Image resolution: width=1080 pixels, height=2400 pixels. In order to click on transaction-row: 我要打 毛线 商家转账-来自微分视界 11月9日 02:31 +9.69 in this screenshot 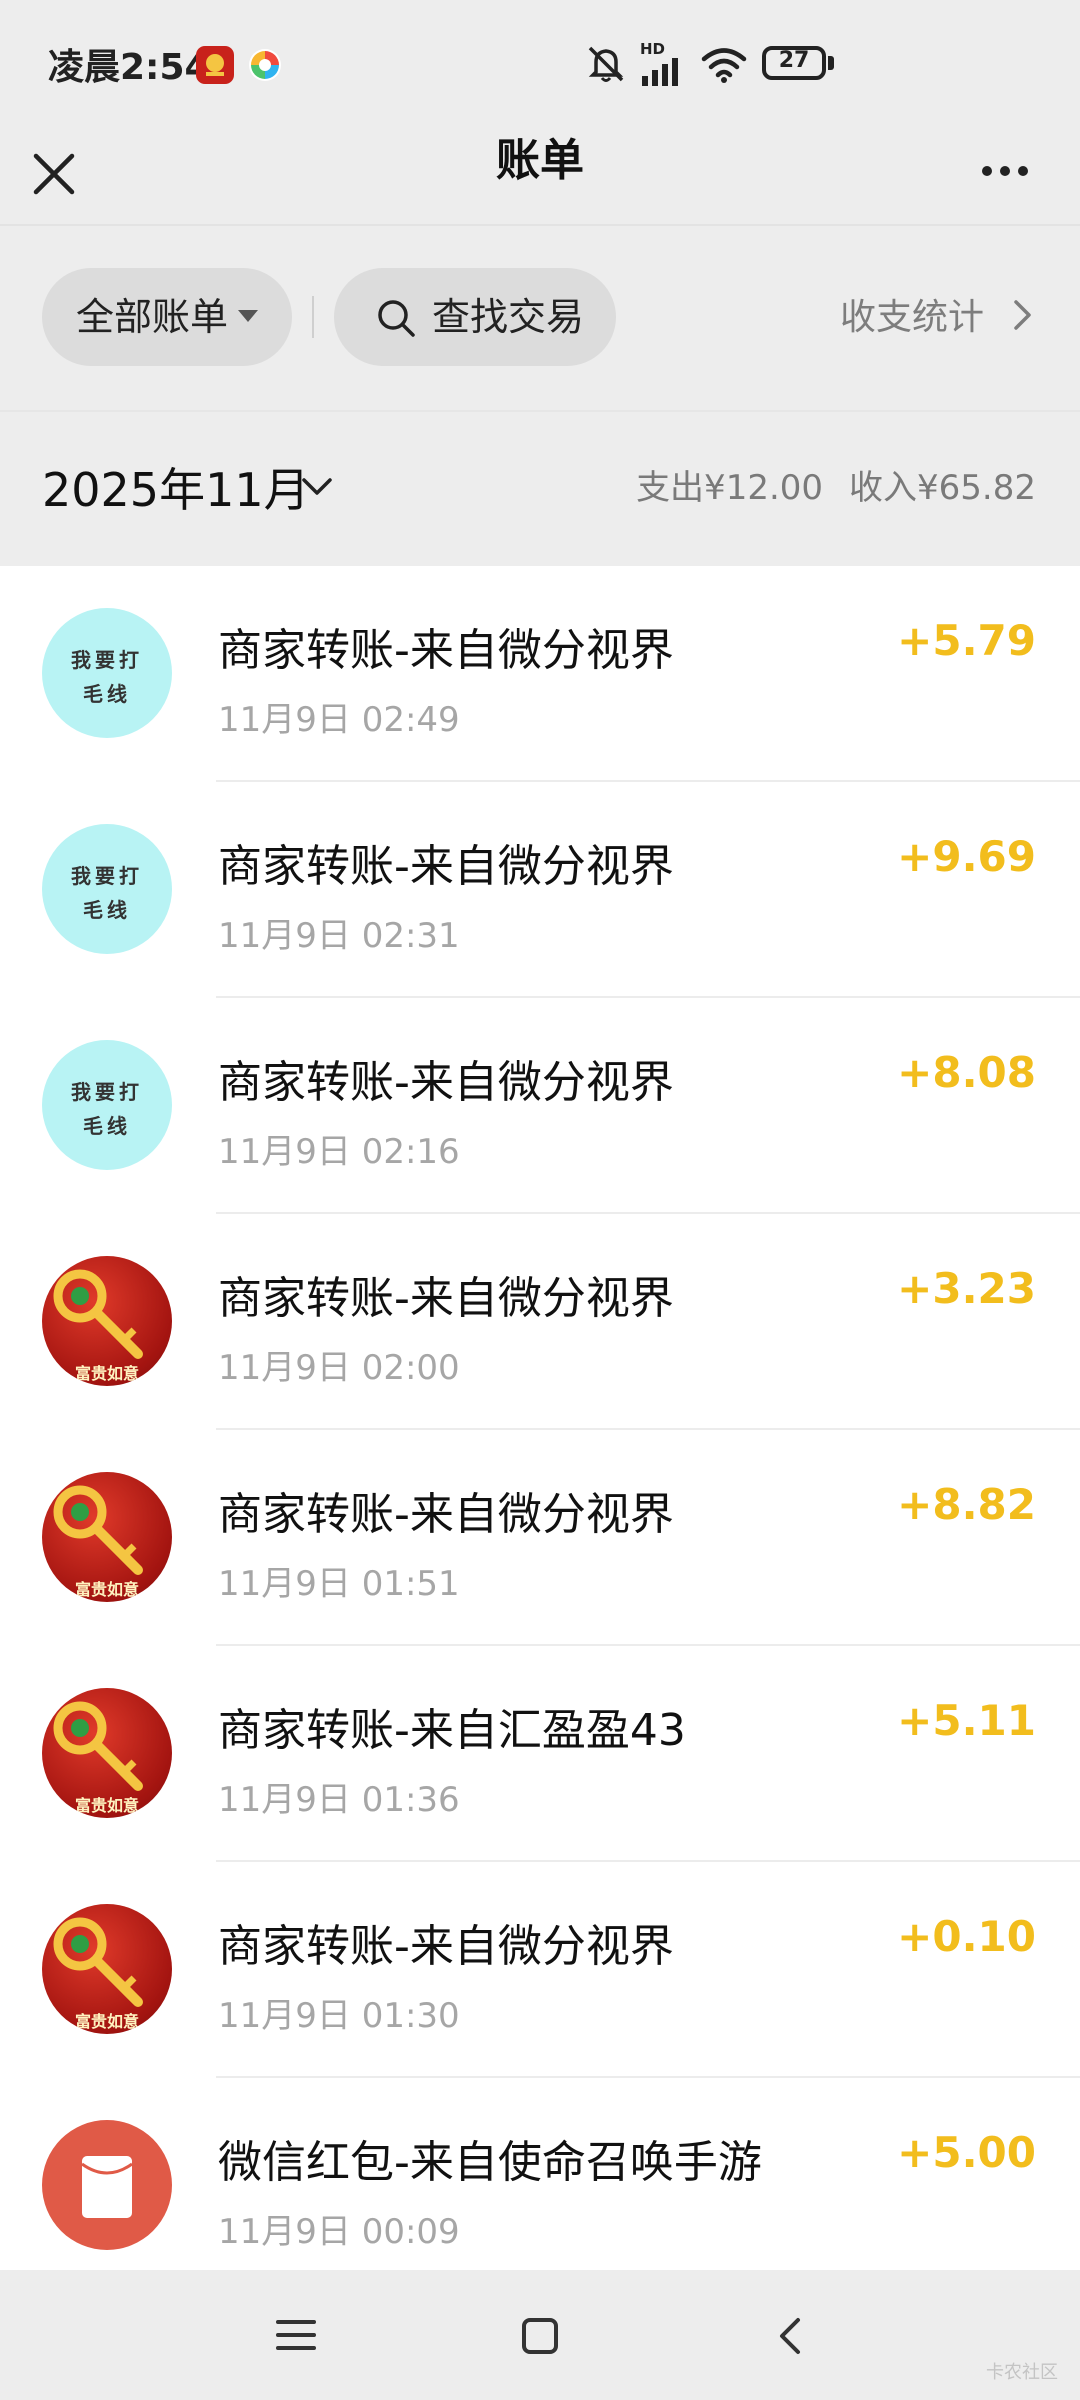, I will do `click(540, 890)`.